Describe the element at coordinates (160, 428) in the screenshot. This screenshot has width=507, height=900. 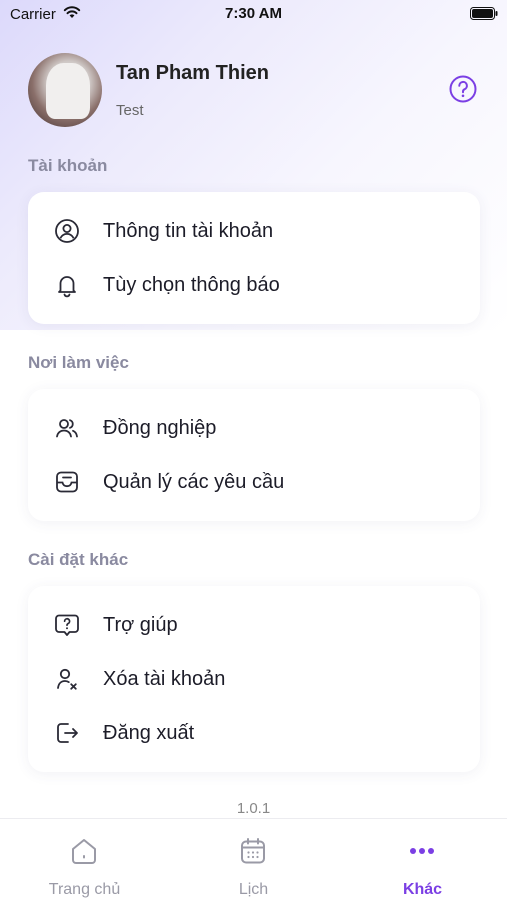
I see `menu-item-label: Đồng nghiệp` at that location.